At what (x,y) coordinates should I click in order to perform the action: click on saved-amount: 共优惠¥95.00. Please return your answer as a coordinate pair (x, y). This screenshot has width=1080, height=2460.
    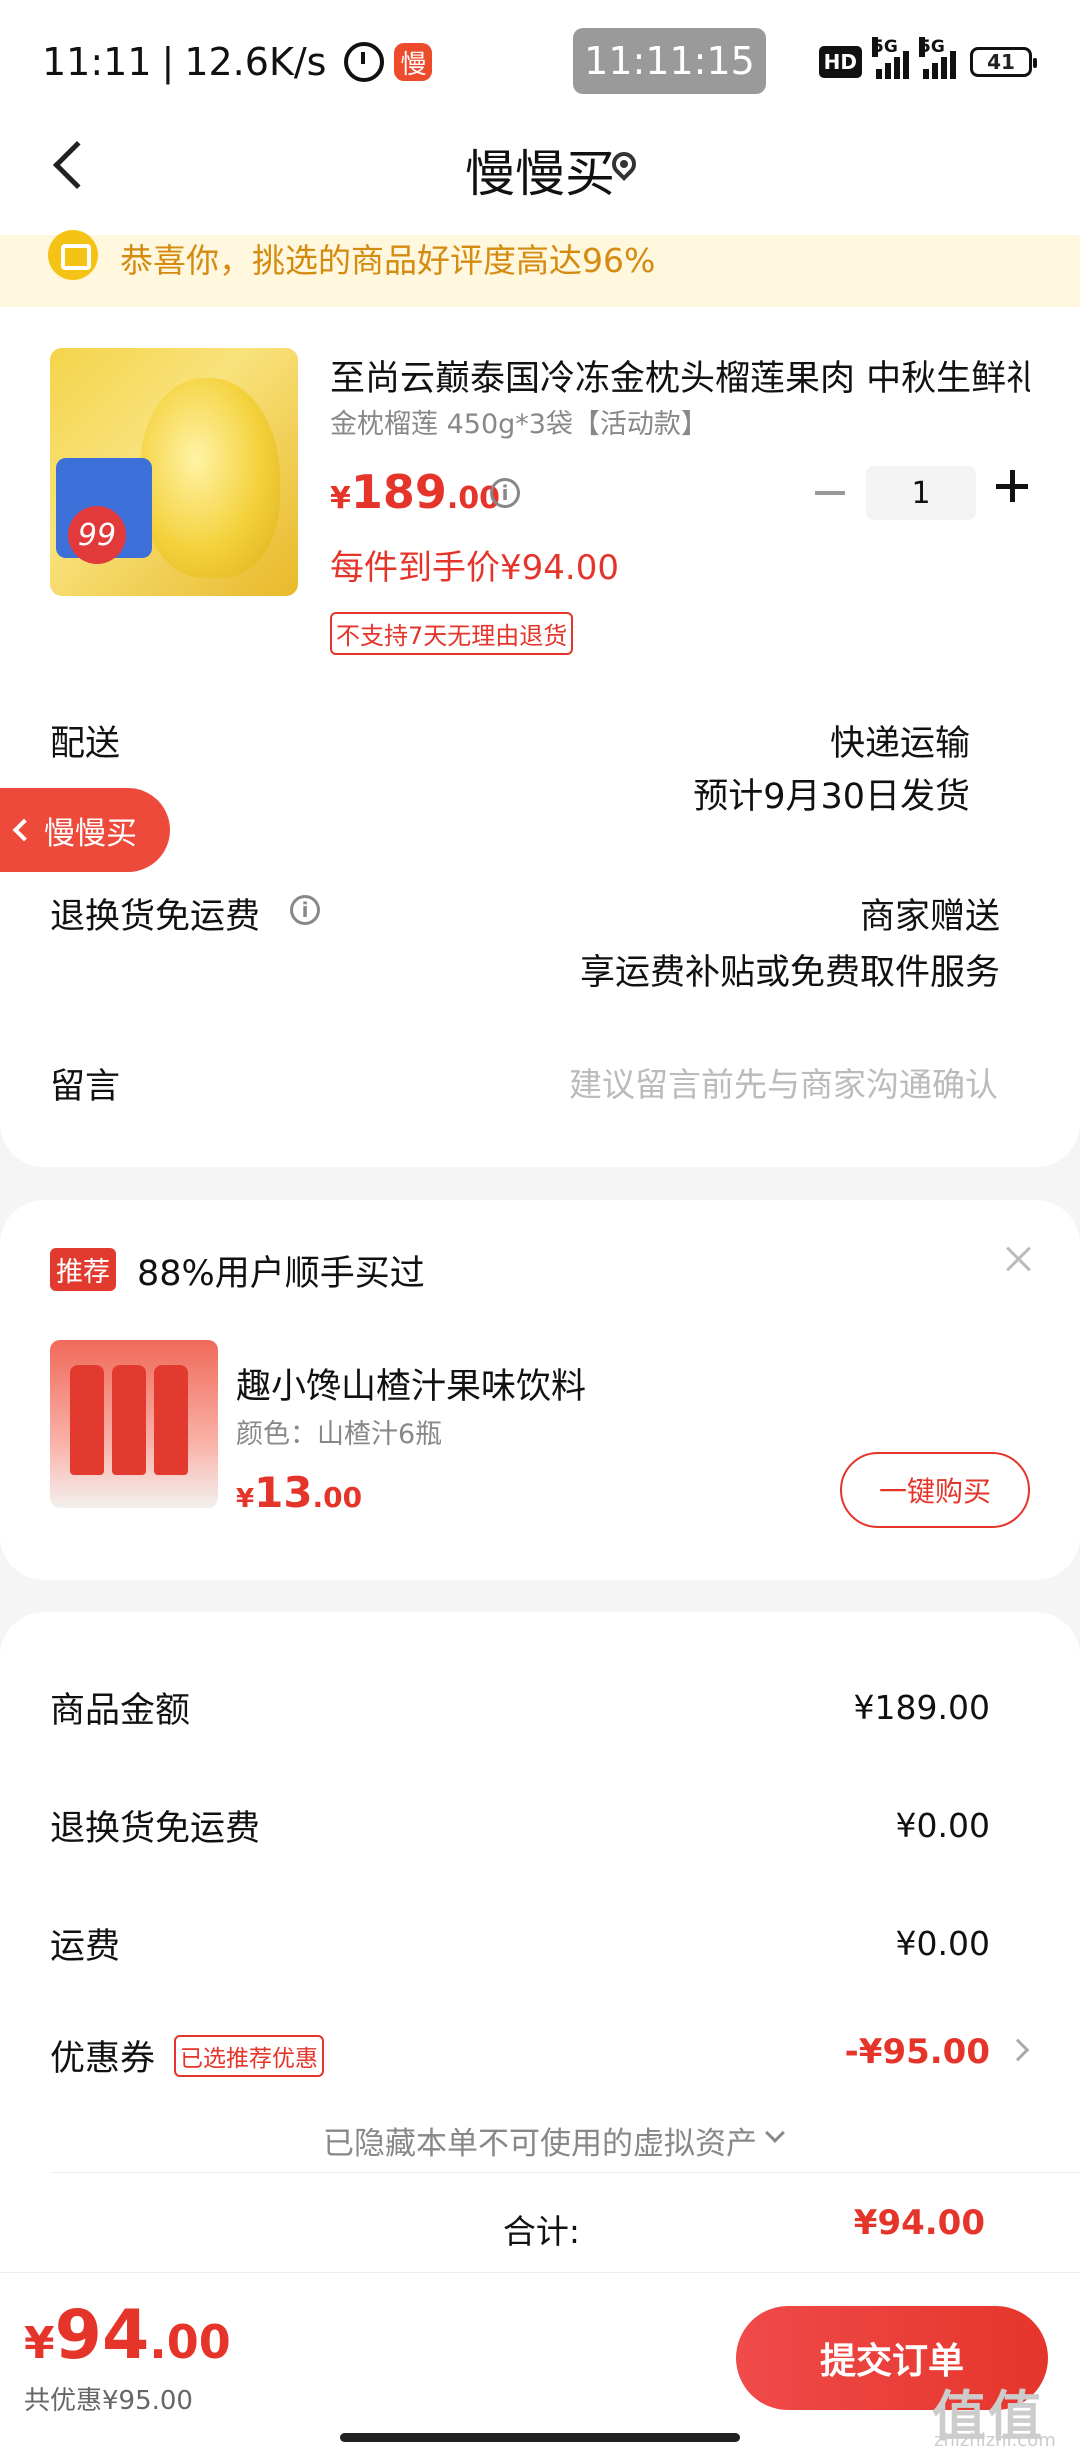
    Looking at the image, I should click on (108, 2401).